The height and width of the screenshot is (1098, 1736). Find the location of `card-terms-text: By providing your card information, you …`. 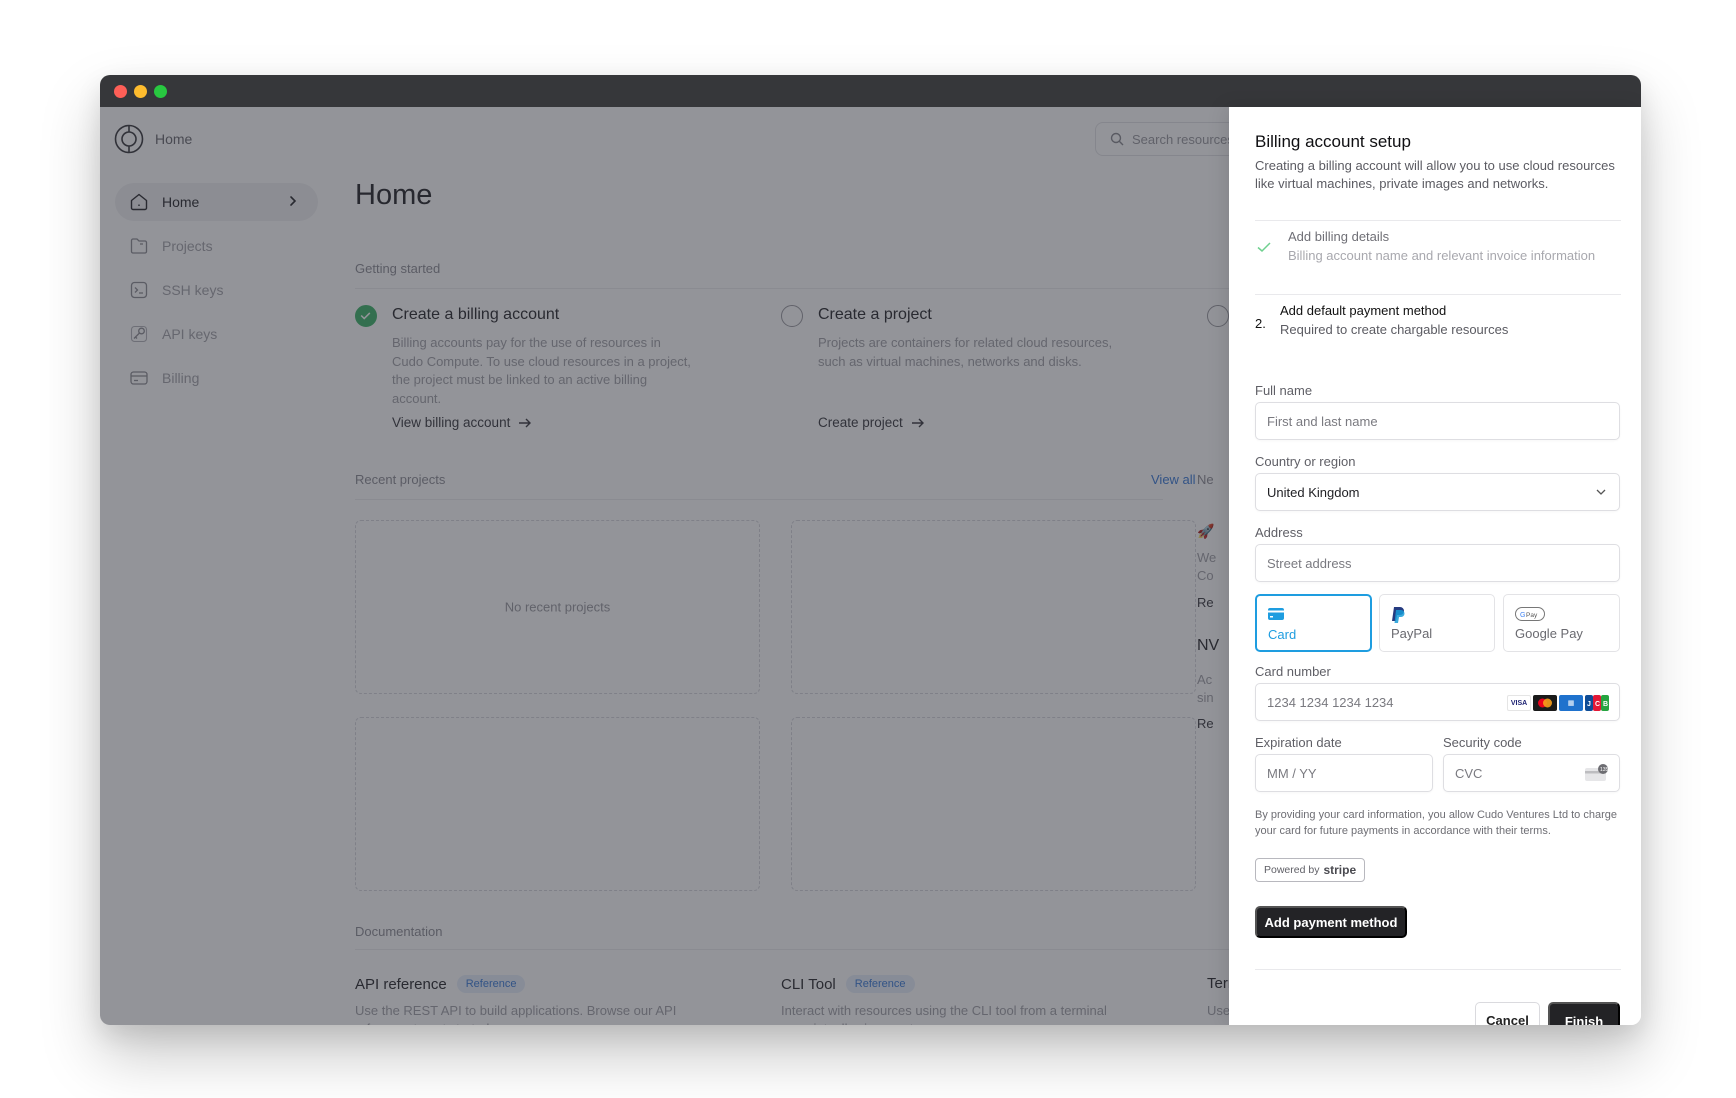

card-terms-text: By providing your card information, you … is located at coordinates (1436, 823).